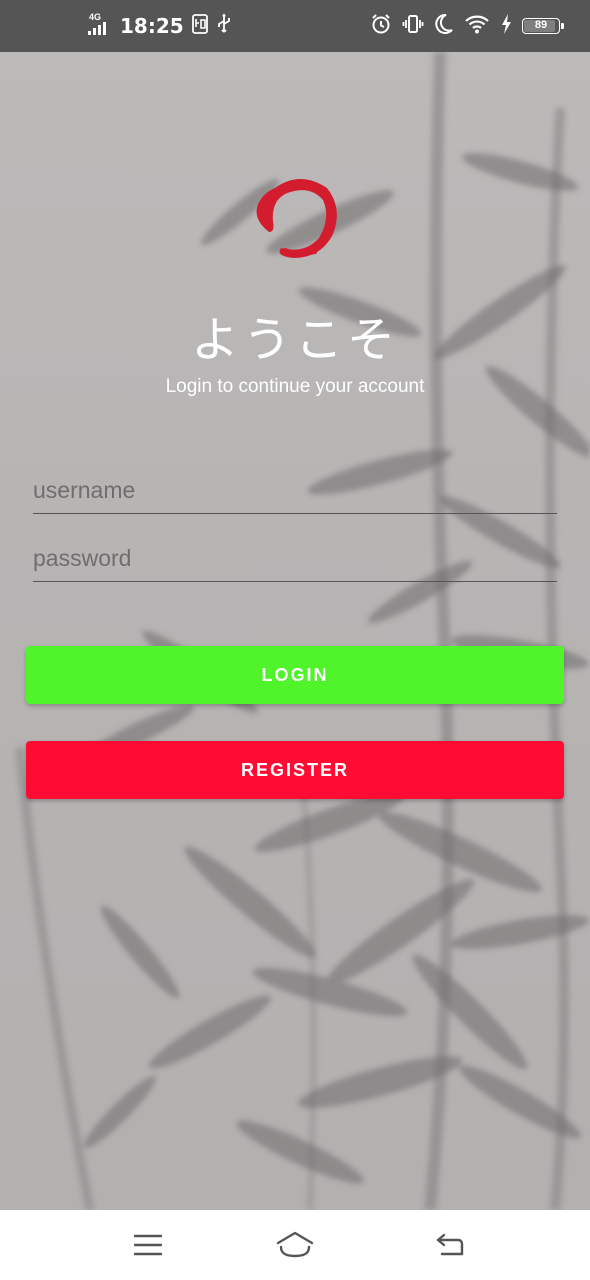  I want to click on charging-icon, so click(506, 26).